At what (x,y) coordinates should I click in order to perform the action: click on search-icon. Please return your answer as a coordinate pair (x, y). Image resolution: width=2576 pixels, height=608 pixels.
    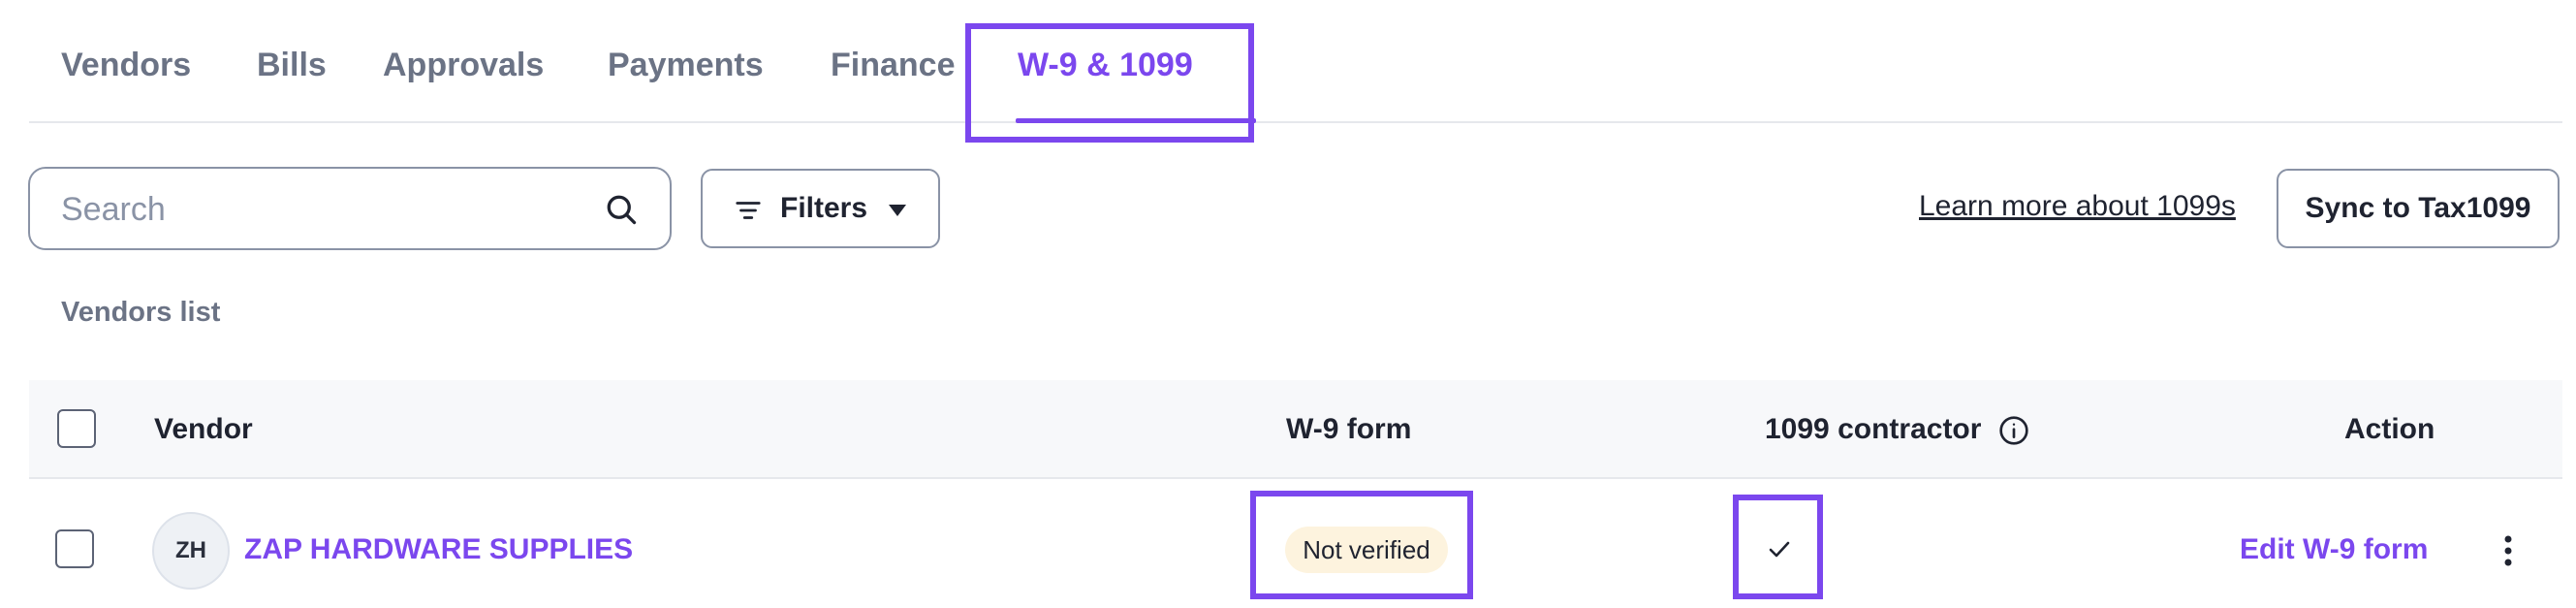
    Looking at the image, I should click on (621, 209).